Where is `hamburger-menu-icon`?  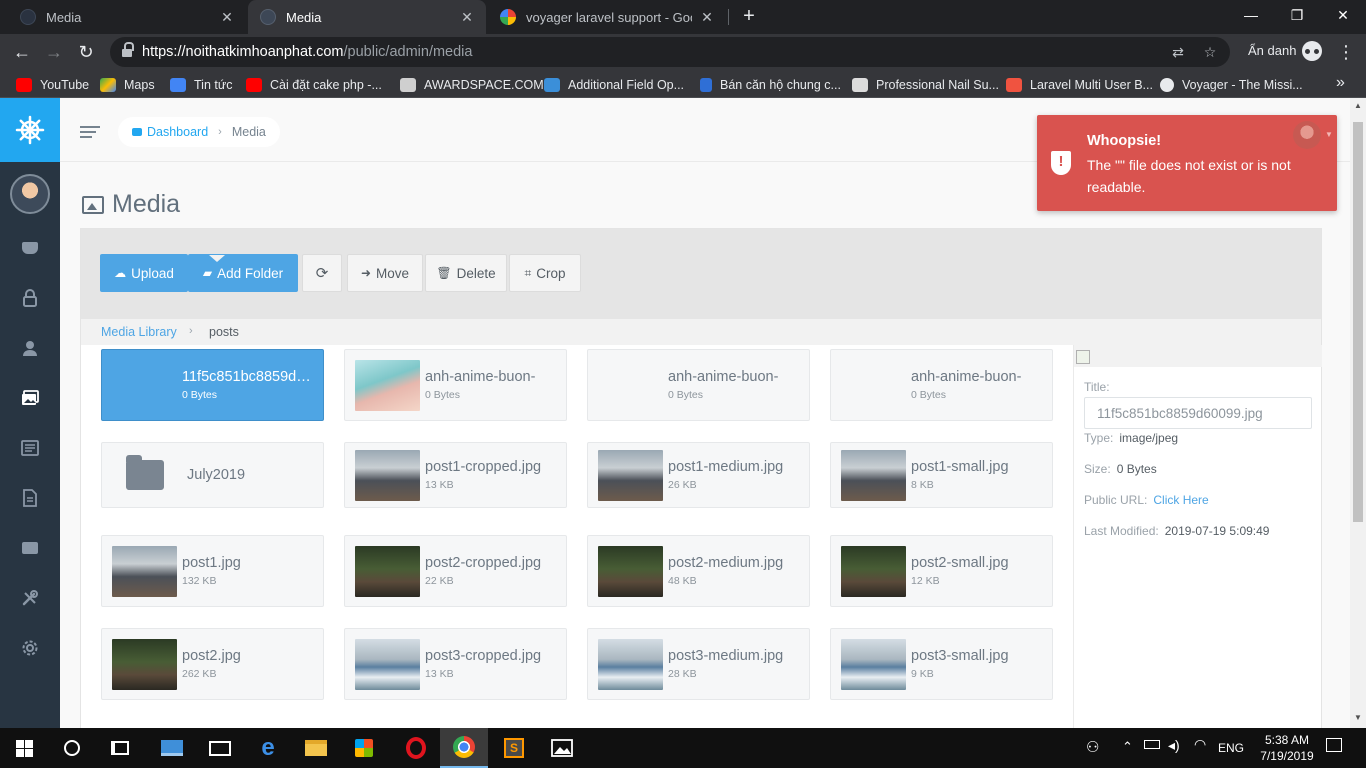 hamburger-menu-icon is located at coordinates (90, 132).